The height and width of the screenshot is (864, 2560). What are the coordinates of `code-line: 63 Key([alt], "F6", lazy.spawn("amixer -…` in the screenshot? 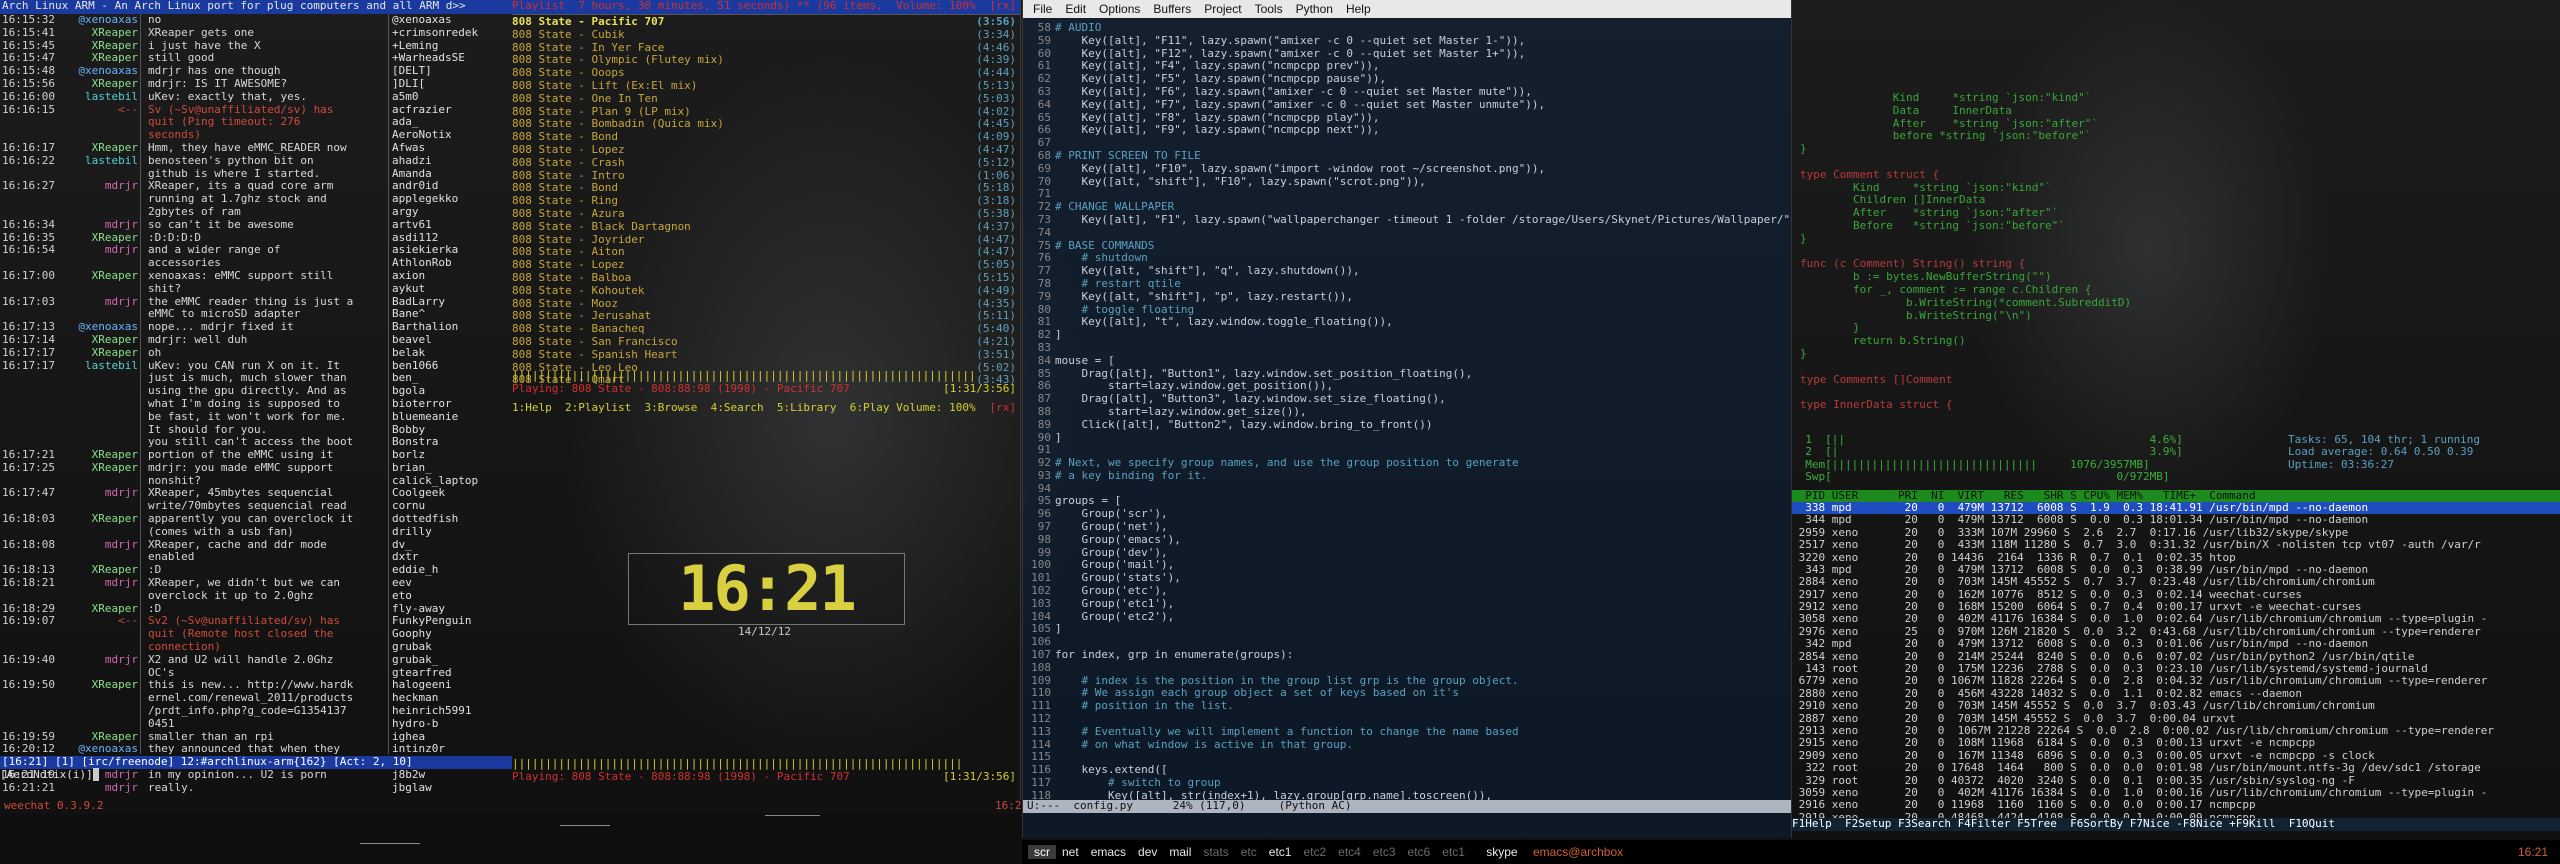 It's located at (1407, 92).